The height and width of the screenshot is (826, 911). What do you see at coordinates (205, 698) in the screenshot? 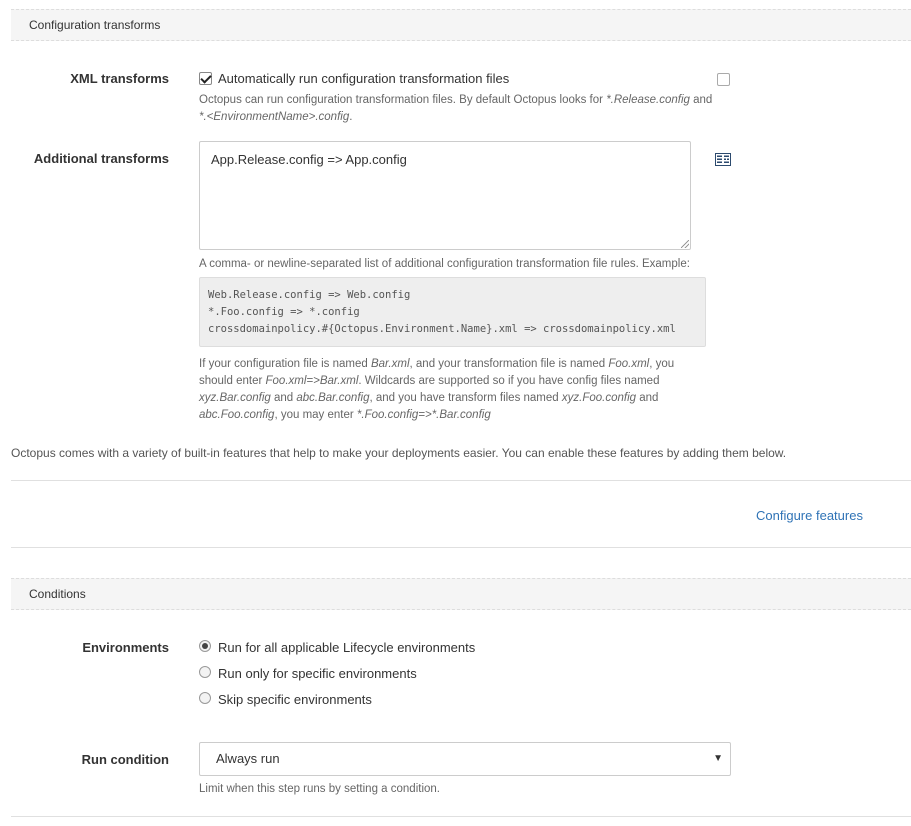
I see `radio-skip-environments` at bounding box center [205, 698].